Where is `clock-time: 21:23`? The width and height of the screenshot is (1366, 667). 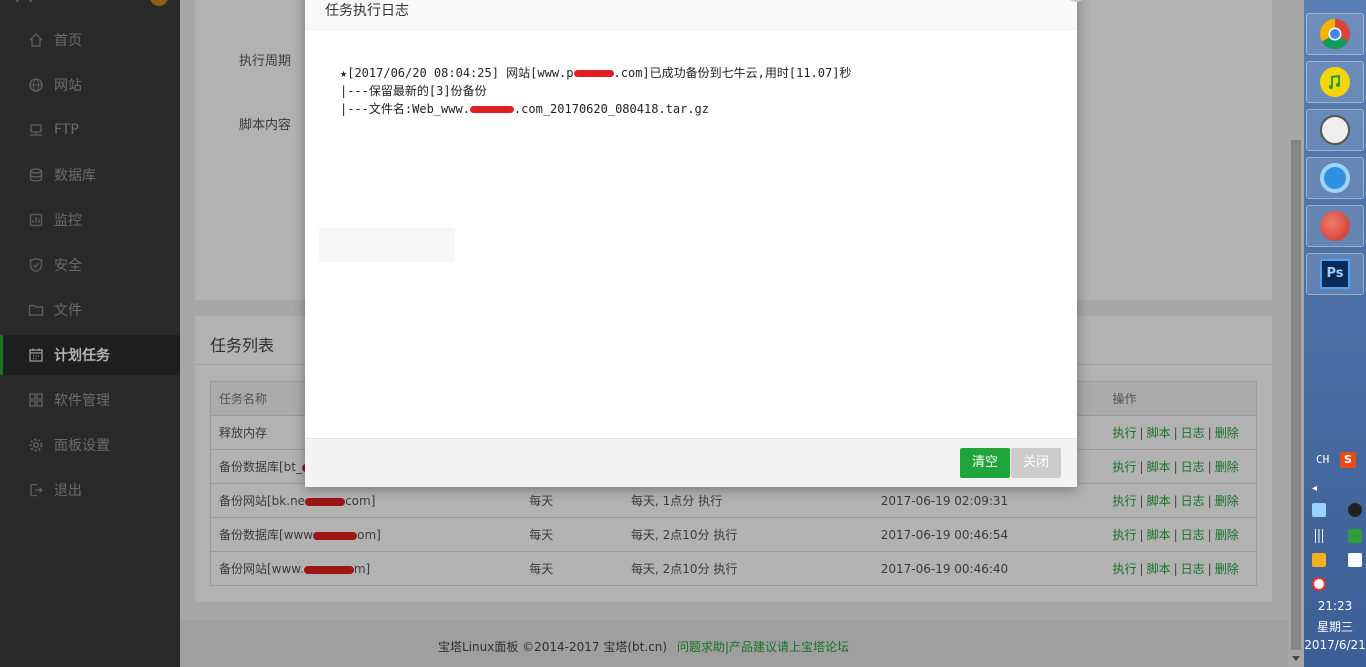
clock-time: 21:23 is located at coordinates (1335, 606).